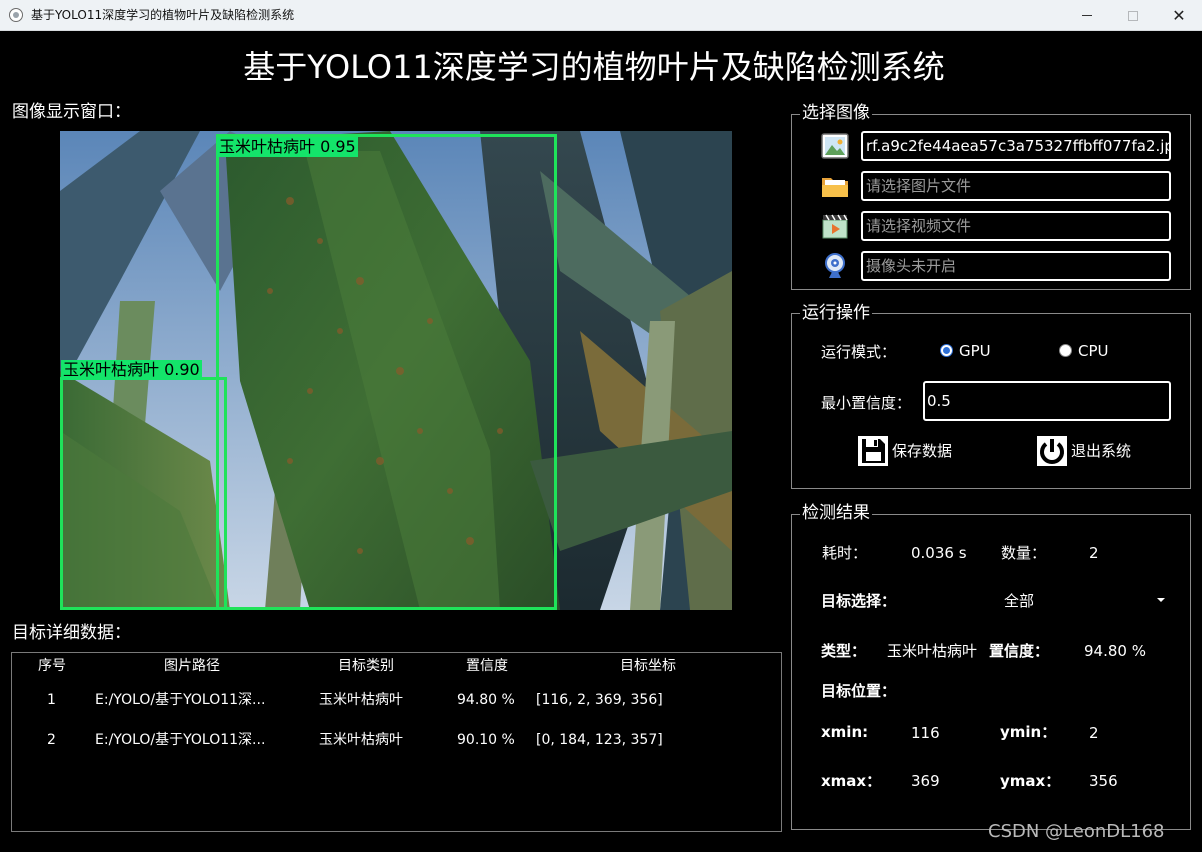 The width and height of the screenshot is (1202, 852). I want to click on window-titlebar: 基于YOLO11深度学习的植物叶片及缺陷检测系统 ✕, so click(601, 15).